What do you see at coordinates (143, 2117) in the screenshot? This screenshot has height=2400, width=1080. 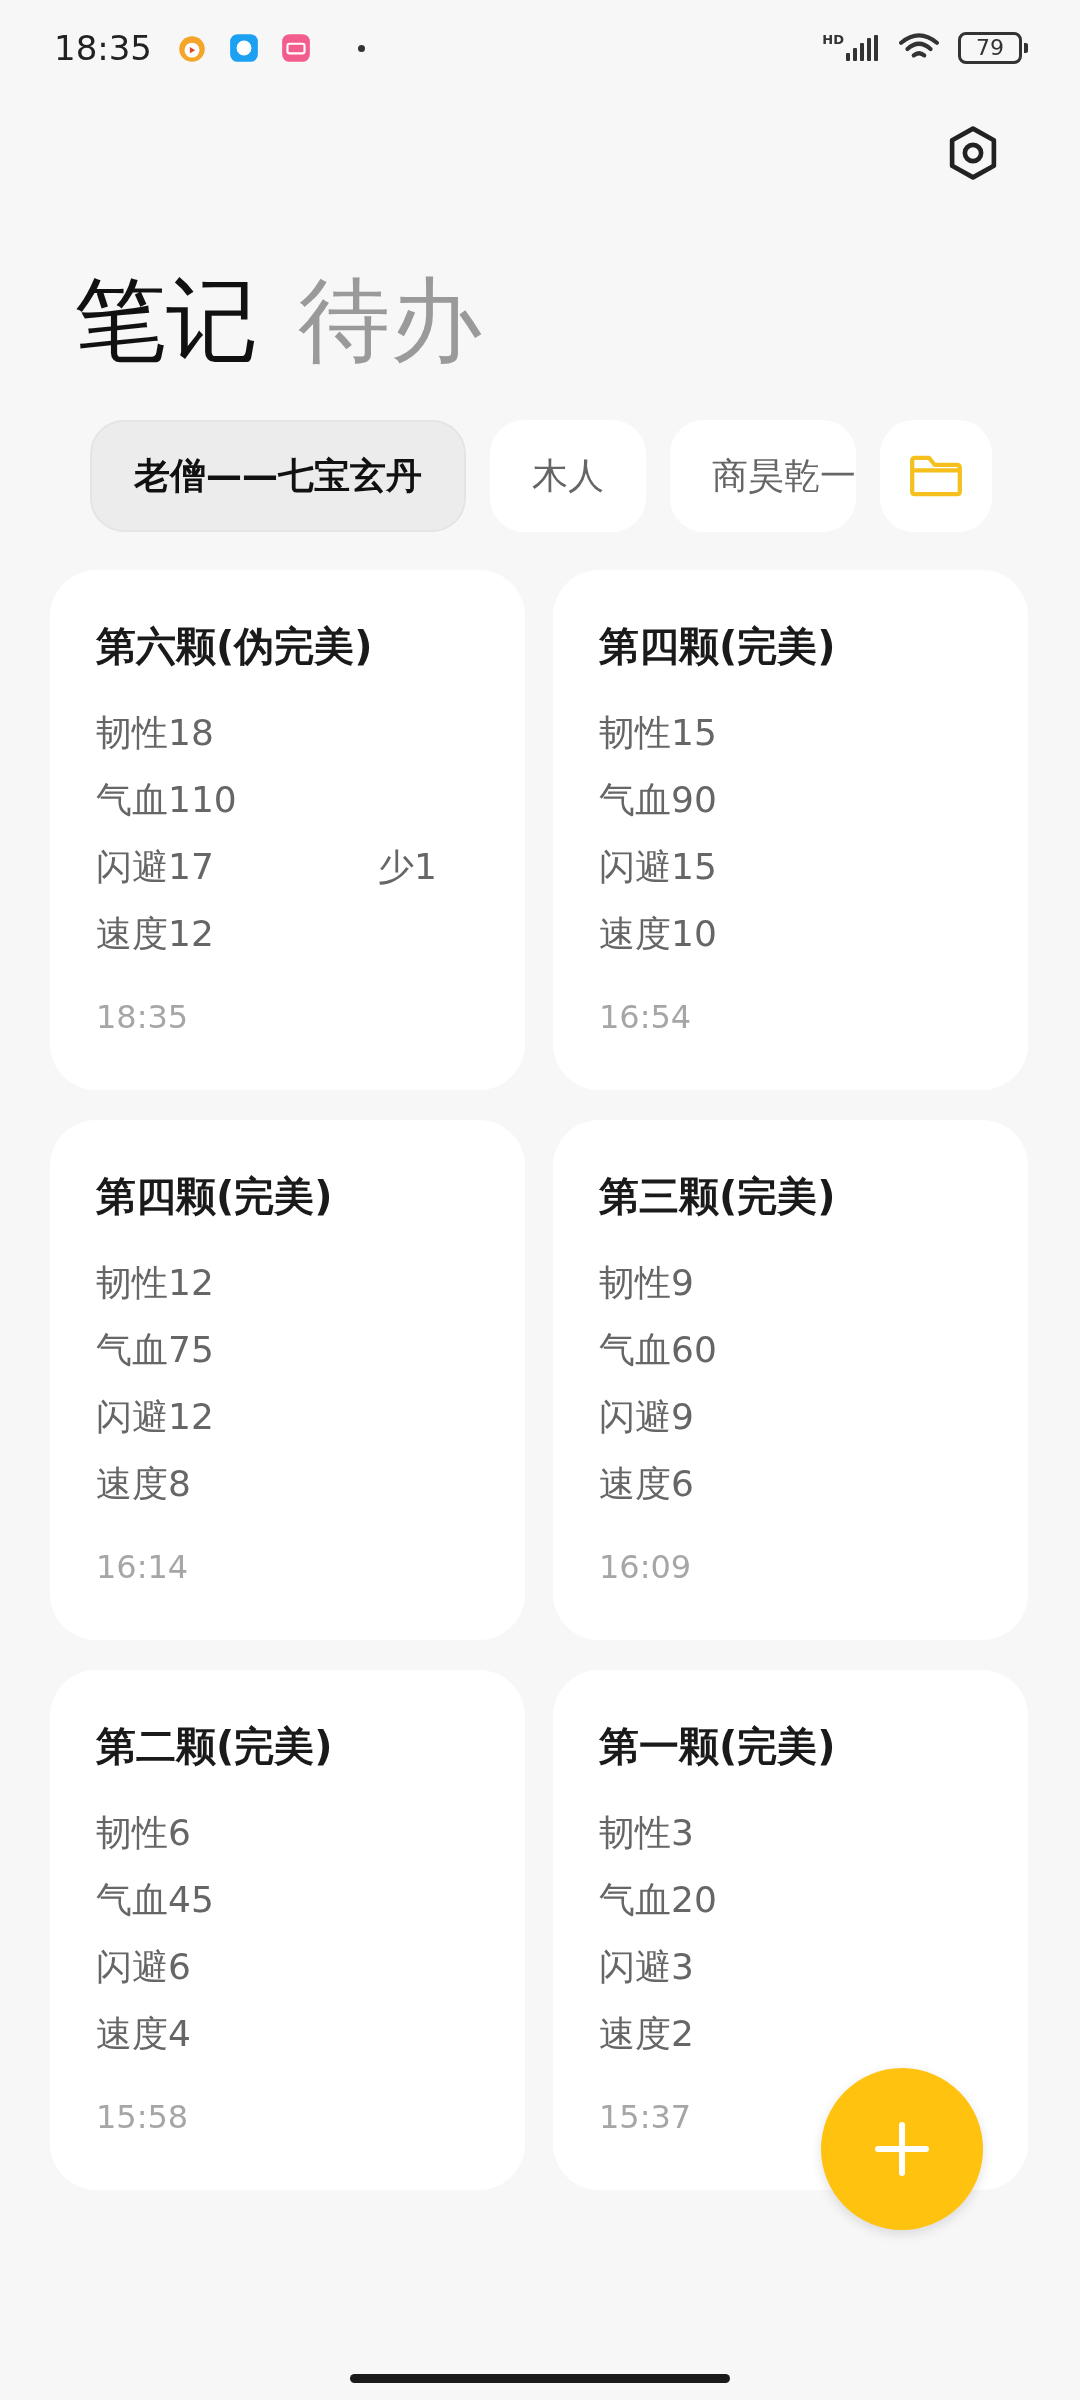 I see `note-time: 15:58` at bounding box center [143, 2117].